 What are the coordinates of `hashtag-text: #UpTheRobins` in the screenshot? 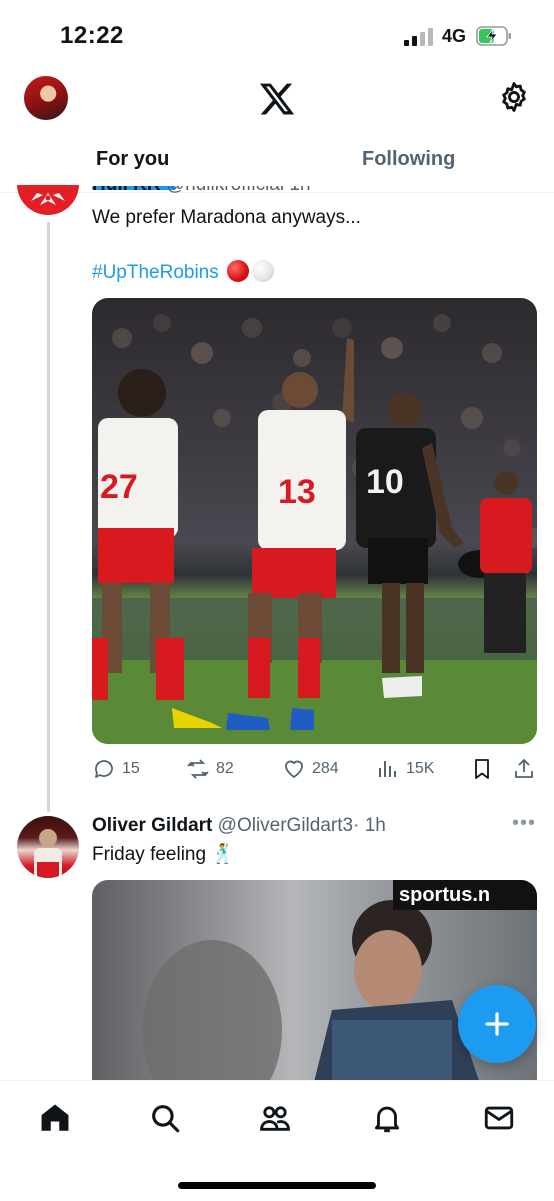 It's located at (155, 272).